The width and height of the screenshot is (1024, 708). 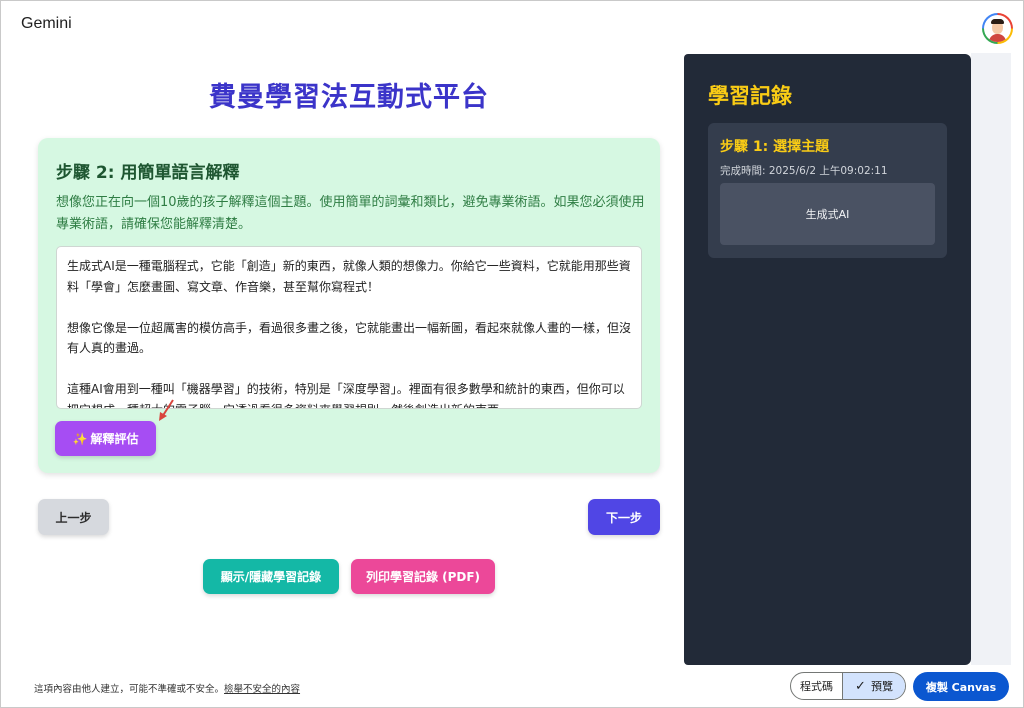 What do you see at coordinates (80, 438) in the screenshot?
I see `sparkle-icon: ✨` at bounding box center [80, 438].